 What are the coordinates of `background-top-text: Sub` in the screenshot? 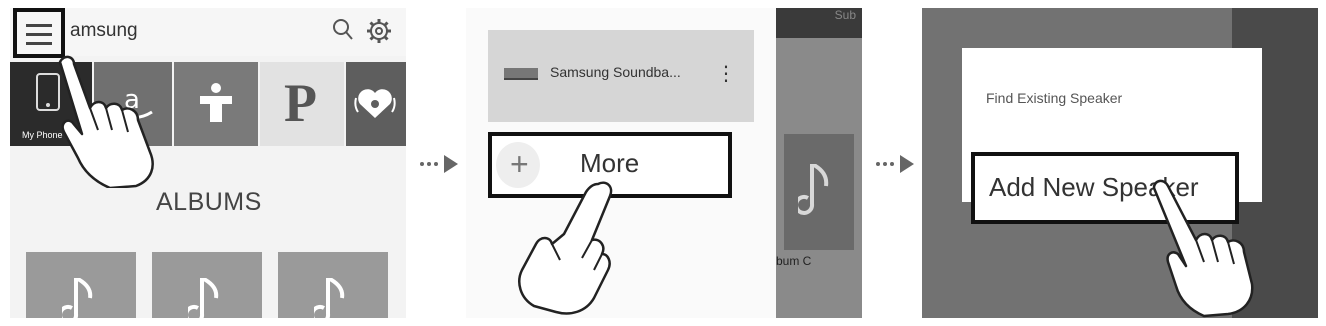 It's located at (845, 15).